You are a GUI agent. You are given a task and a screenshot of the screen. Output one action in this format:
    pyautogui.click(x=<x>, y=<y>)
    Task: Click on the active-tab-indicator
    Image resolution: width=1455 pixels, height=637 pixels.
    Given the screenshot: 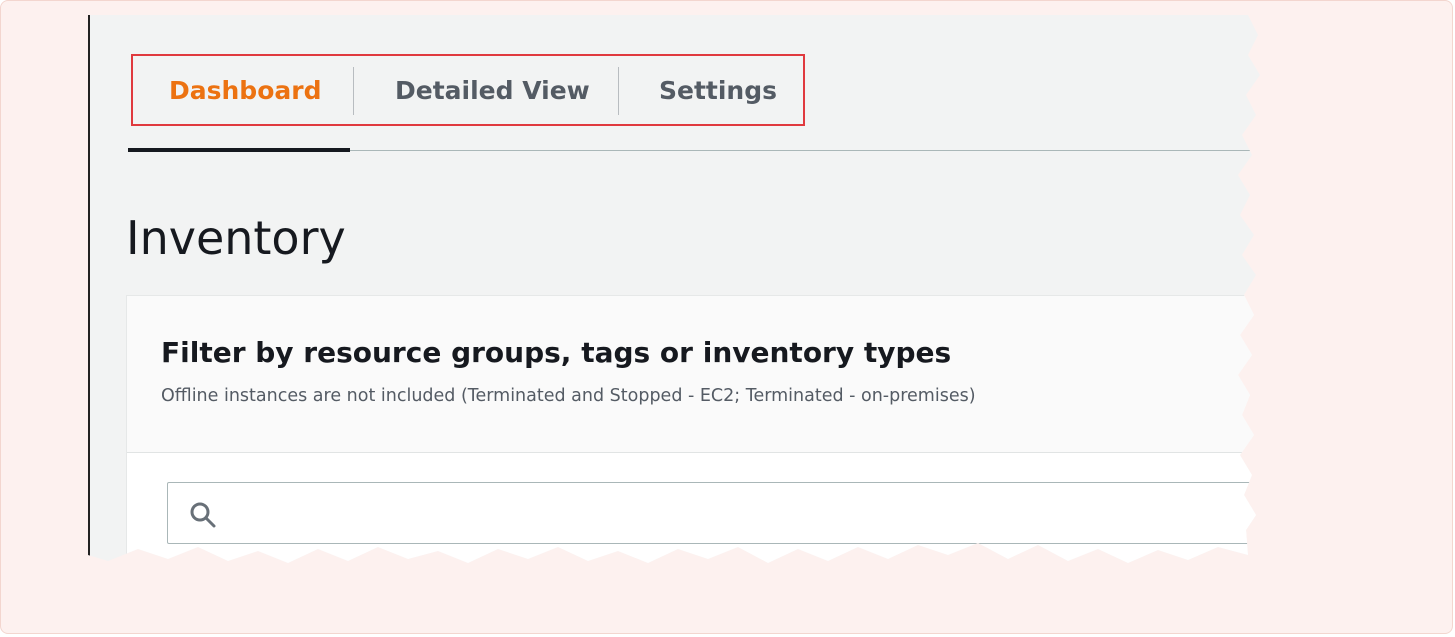 What is the action you would take?
    pyautogui.click(x=239, y=150)
    